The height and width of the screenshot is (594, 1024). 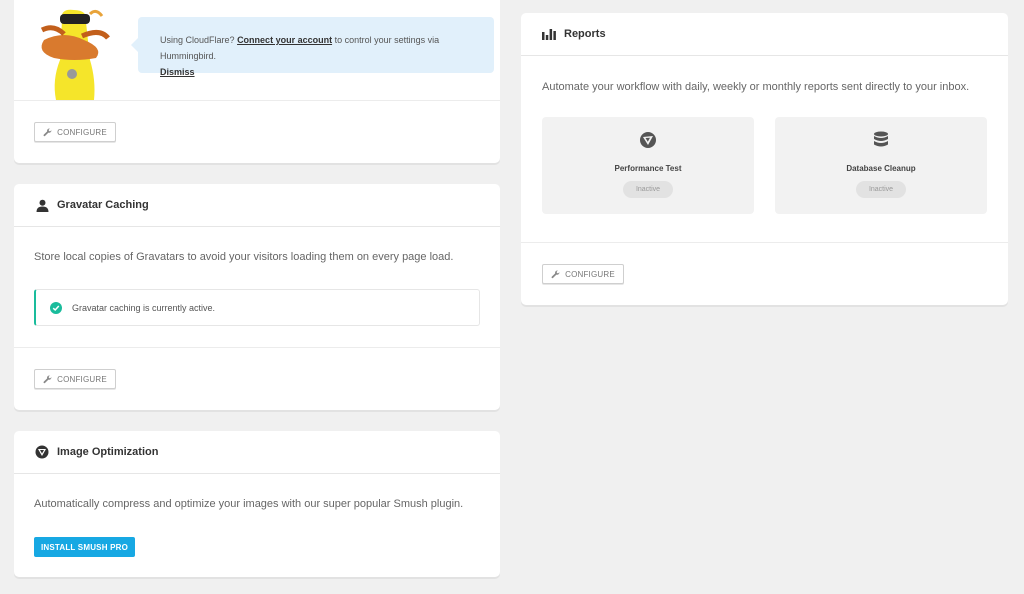 I want to click on database-icon, so click(x=881, y=139).